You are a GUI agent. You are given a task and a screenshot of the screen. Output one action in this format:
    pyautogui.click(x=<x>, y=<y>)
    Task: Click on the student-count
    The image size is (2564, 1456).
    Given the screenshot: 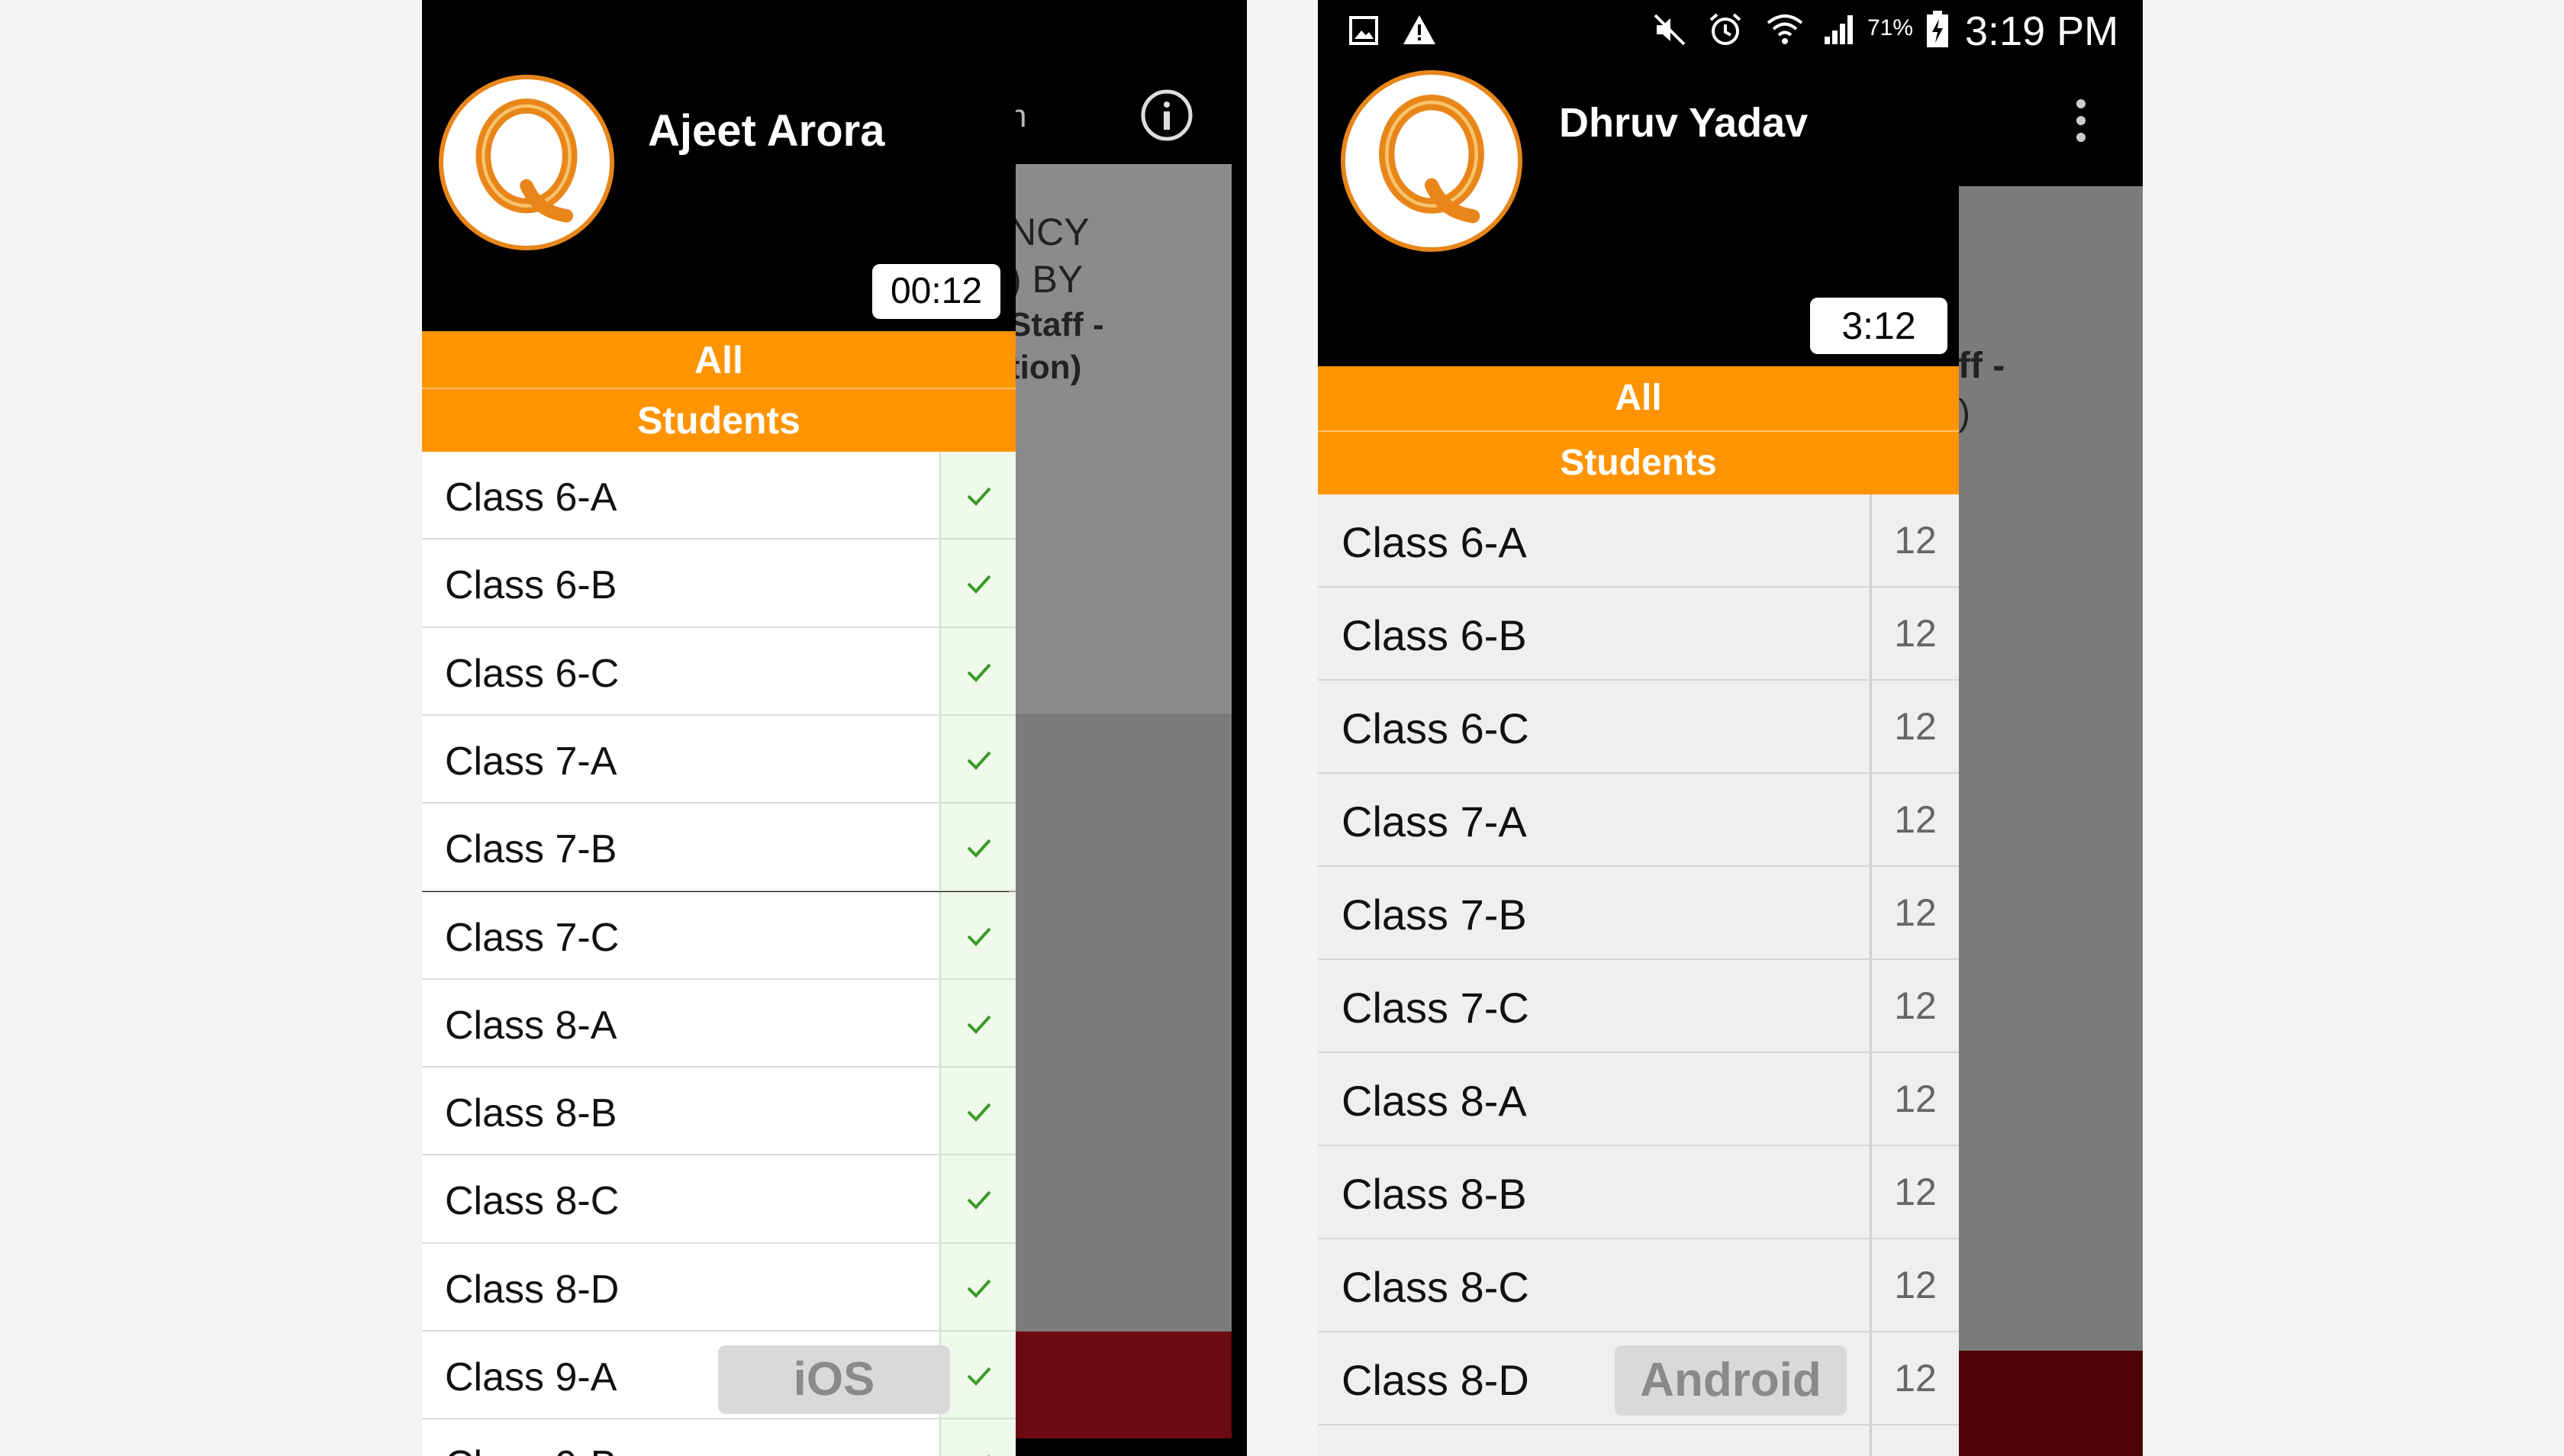 What is the action you would take?
    pyautogui.click(x=1914, y=1440)
    